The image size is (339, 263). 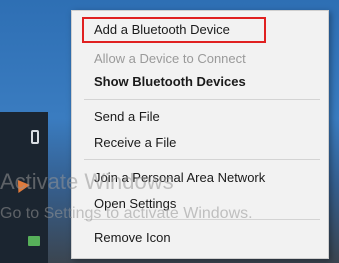 I want to click on menu-item-allow-device-connect: Allow a Device to Connect, so click(x=170, y=58).